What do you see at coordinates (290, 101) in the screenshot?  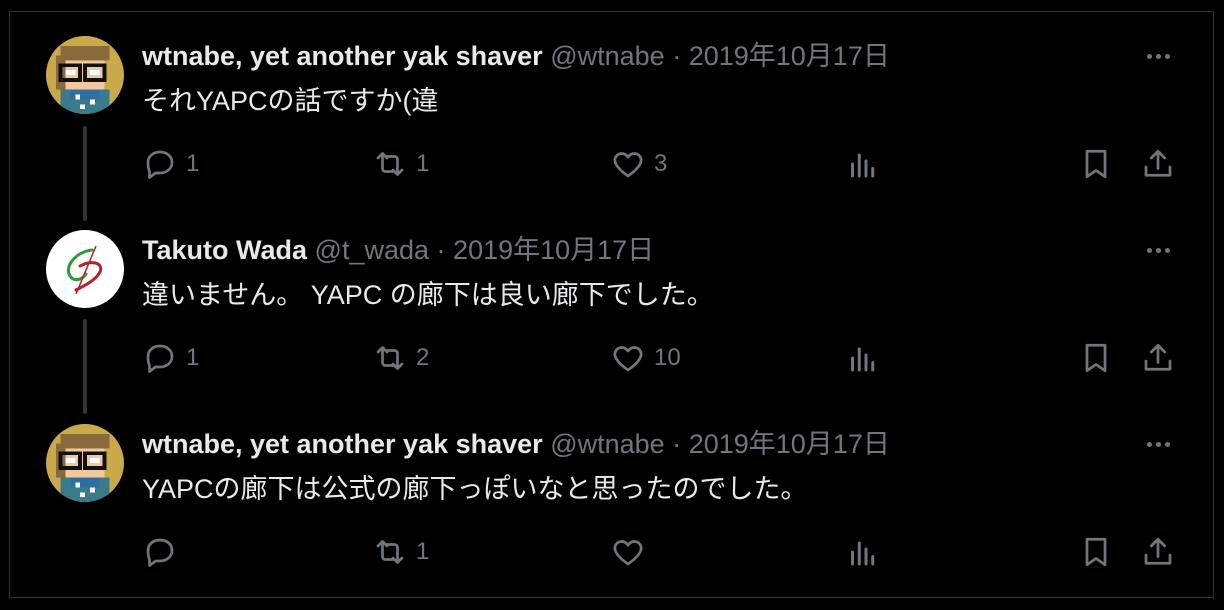 I see `tweet-text: それYAPCの話ですか(違` at bounding box center [290, 101].